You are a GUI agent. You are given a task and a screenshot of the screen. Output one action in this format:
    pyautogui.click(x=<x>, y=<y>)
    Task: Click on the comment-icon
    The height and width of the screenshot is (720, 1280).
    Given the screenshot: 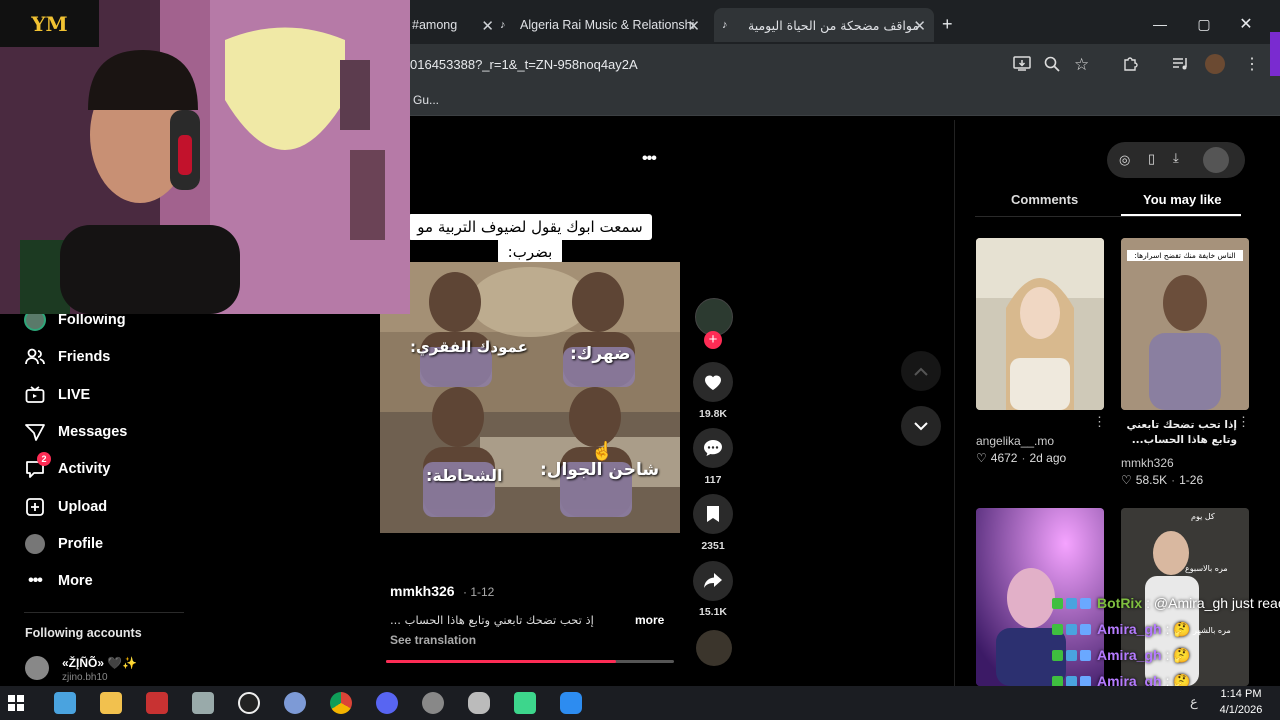 What is the action you would take?
    pyautogui.click(x=713, y=448)
    